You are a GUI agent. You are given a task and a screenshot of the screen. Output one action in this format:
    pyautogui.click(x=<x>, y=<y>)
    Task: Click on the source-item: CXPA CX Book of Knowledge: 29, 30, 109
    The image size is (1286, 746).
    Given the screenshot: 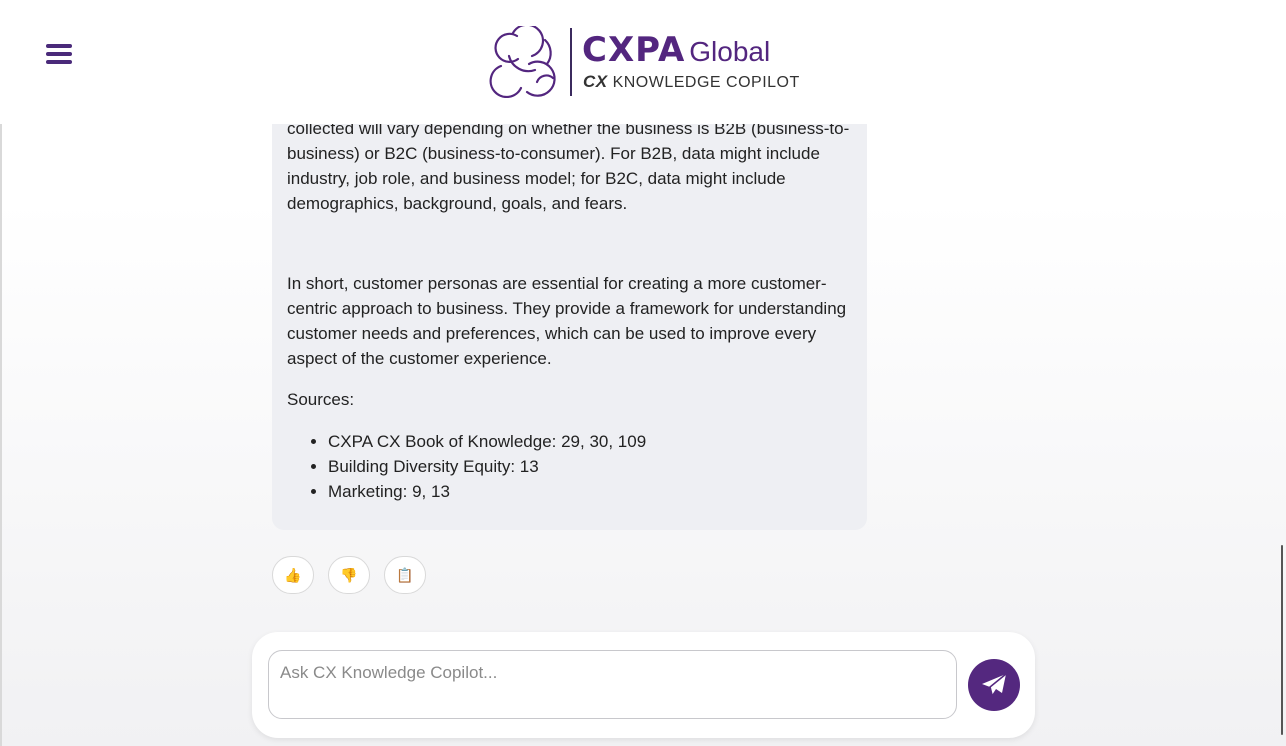 What is the action you would take?
    pyautogui.click(x=487, y=441)
    